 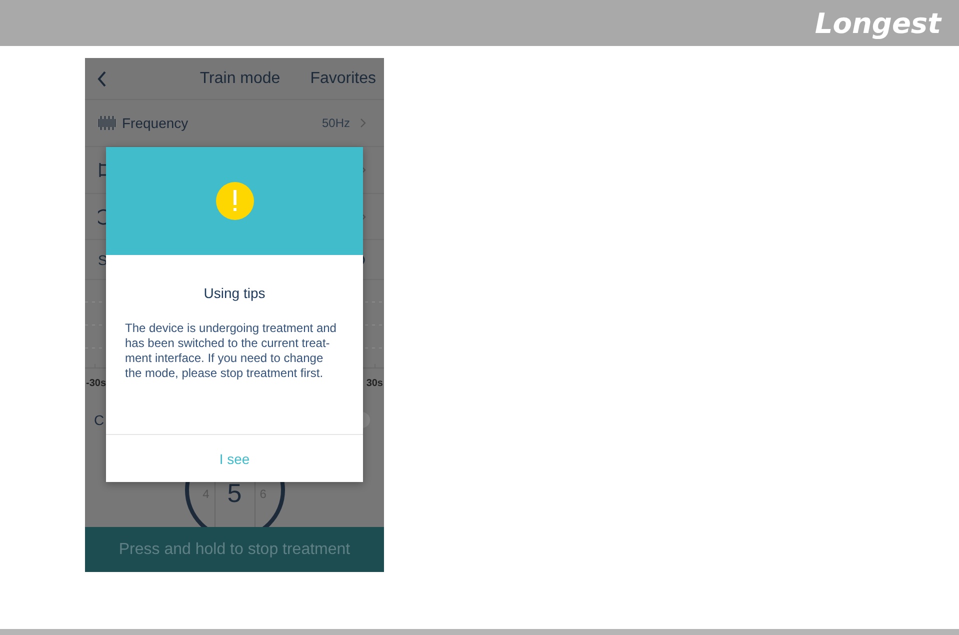 I want to click on setting-value: 50Hz, so click(x=336, y=123).